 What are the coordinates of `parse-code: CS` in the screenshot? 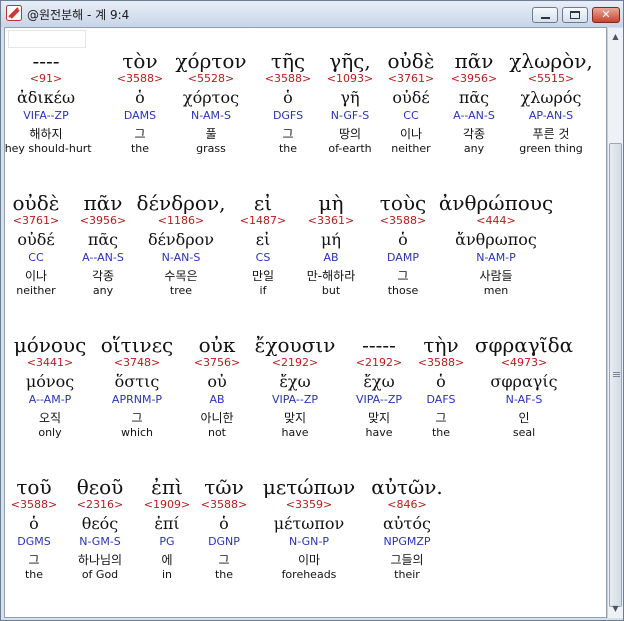 It's located at (263, 257).